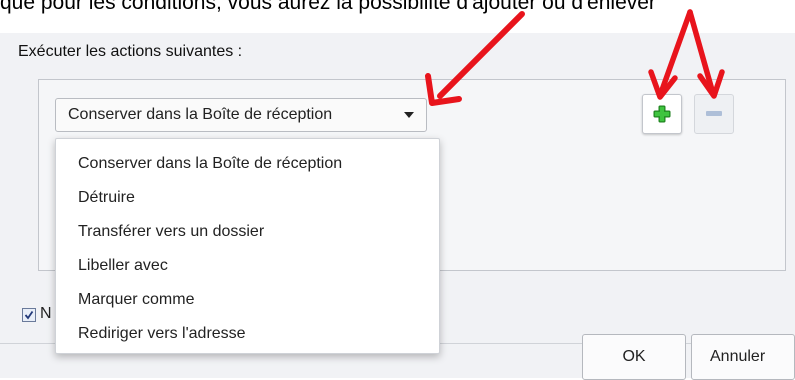 Image resolution: width=795 pixels, height=380 pixels. What do you see at coordinates (247, 334) in the screenshot?
I see `dropdown-option-redirect-to-address: Rediriger vers l'adresse` at bounding box center [247, 334].